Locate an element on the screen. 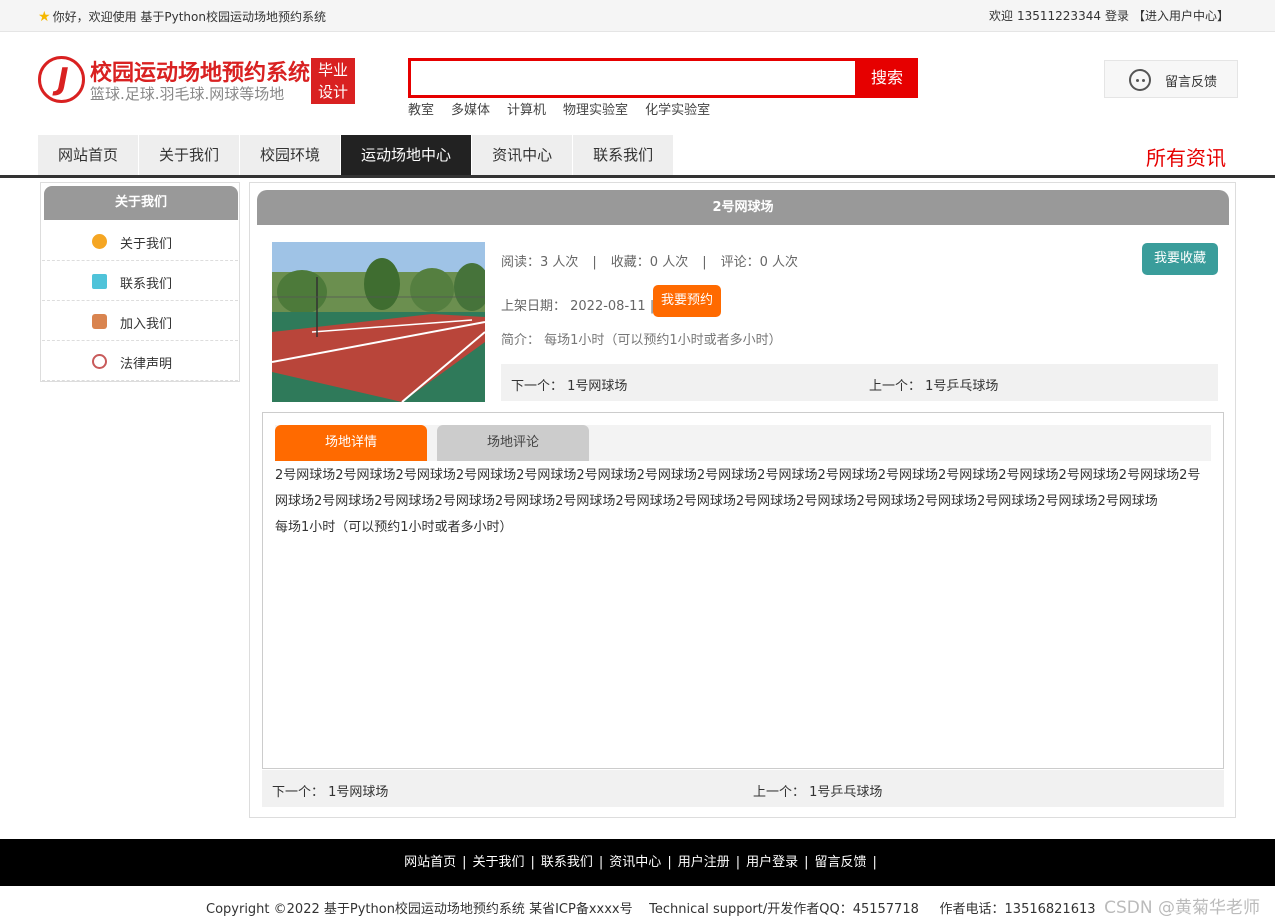 Image resolution: width=1275 pixels, height=924 pixels. read-count: 阅读：3 人次 is located at coordinates (540, 262).